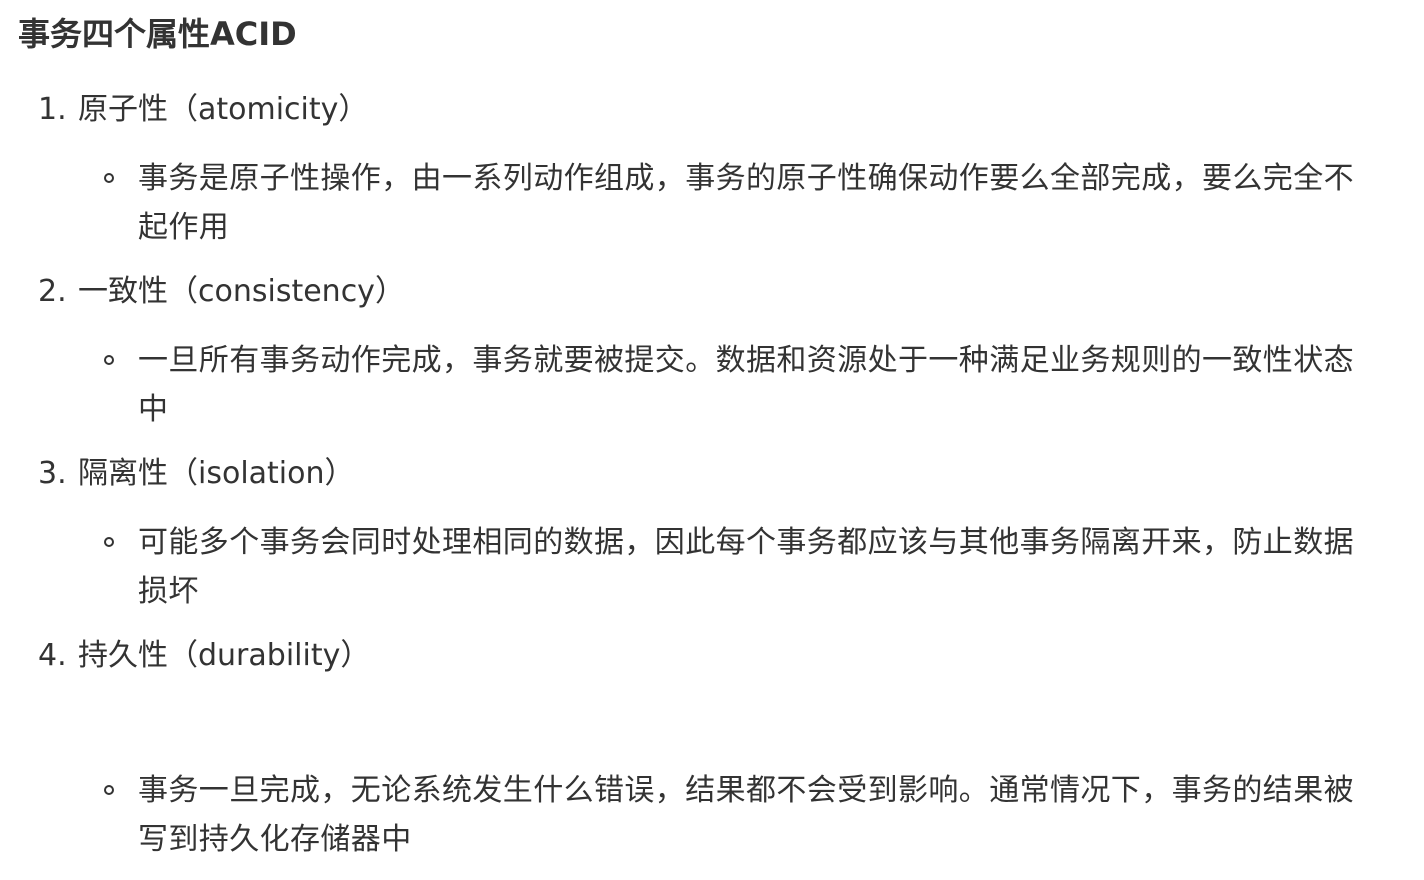 This screenshot has height=880, width=1424. What do you see at coordinates (216, 473) in the screenshot?
I see `list-item-heading: 隔离性（isolation）` at bounding box center [216, 473].